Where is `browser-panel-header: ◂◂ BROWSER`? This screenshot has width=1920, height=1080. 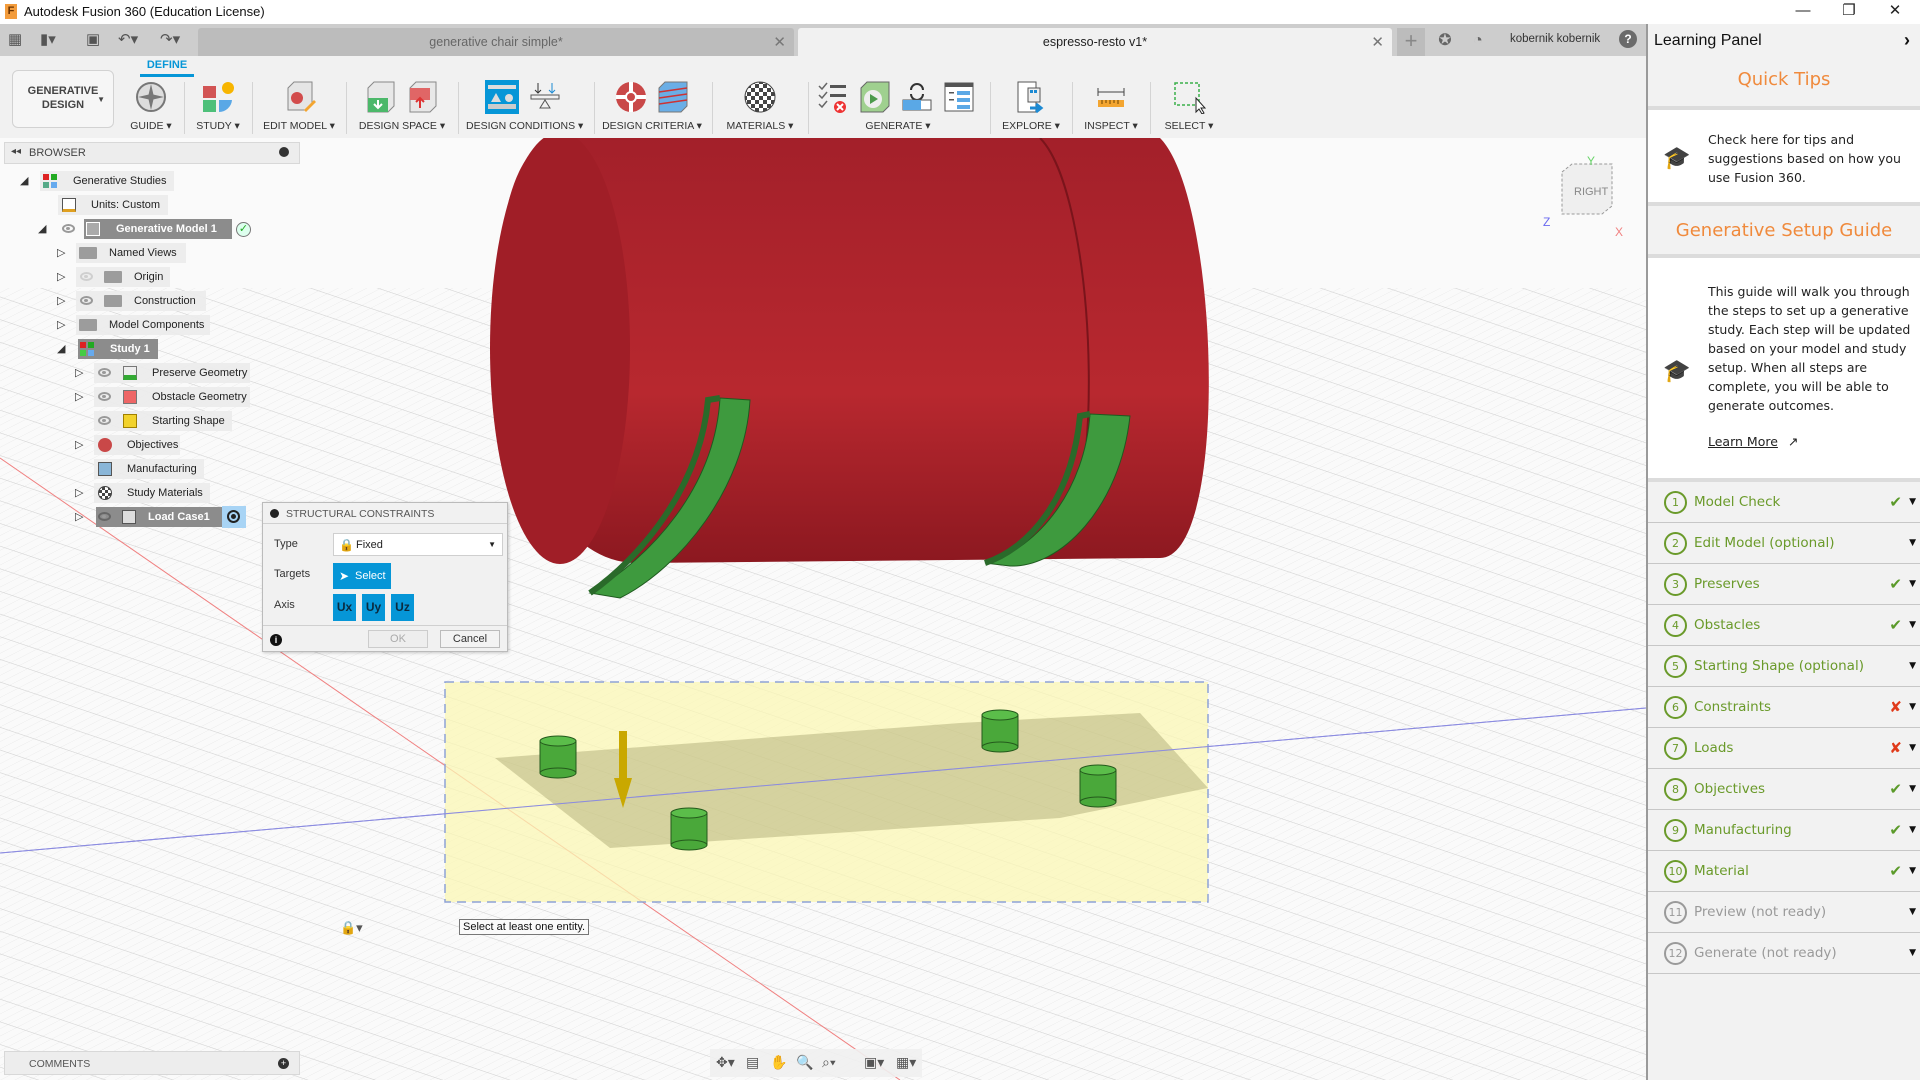
browser-panel-header: ◂◂ BROWSER is located at coordinates (152, 153).